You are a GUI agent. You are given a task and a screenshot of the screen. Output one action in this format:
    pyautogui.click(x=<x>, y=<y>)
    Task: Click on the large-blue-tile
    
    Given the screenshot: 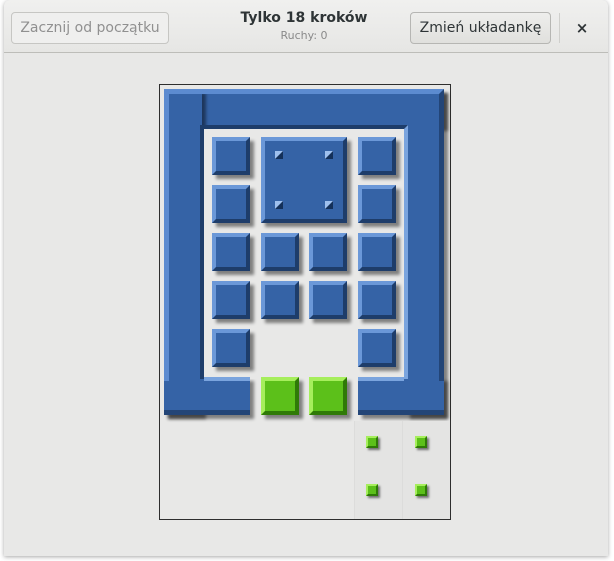 What is the action you would take?
    pyautogui.click(x=304, y=180)
    